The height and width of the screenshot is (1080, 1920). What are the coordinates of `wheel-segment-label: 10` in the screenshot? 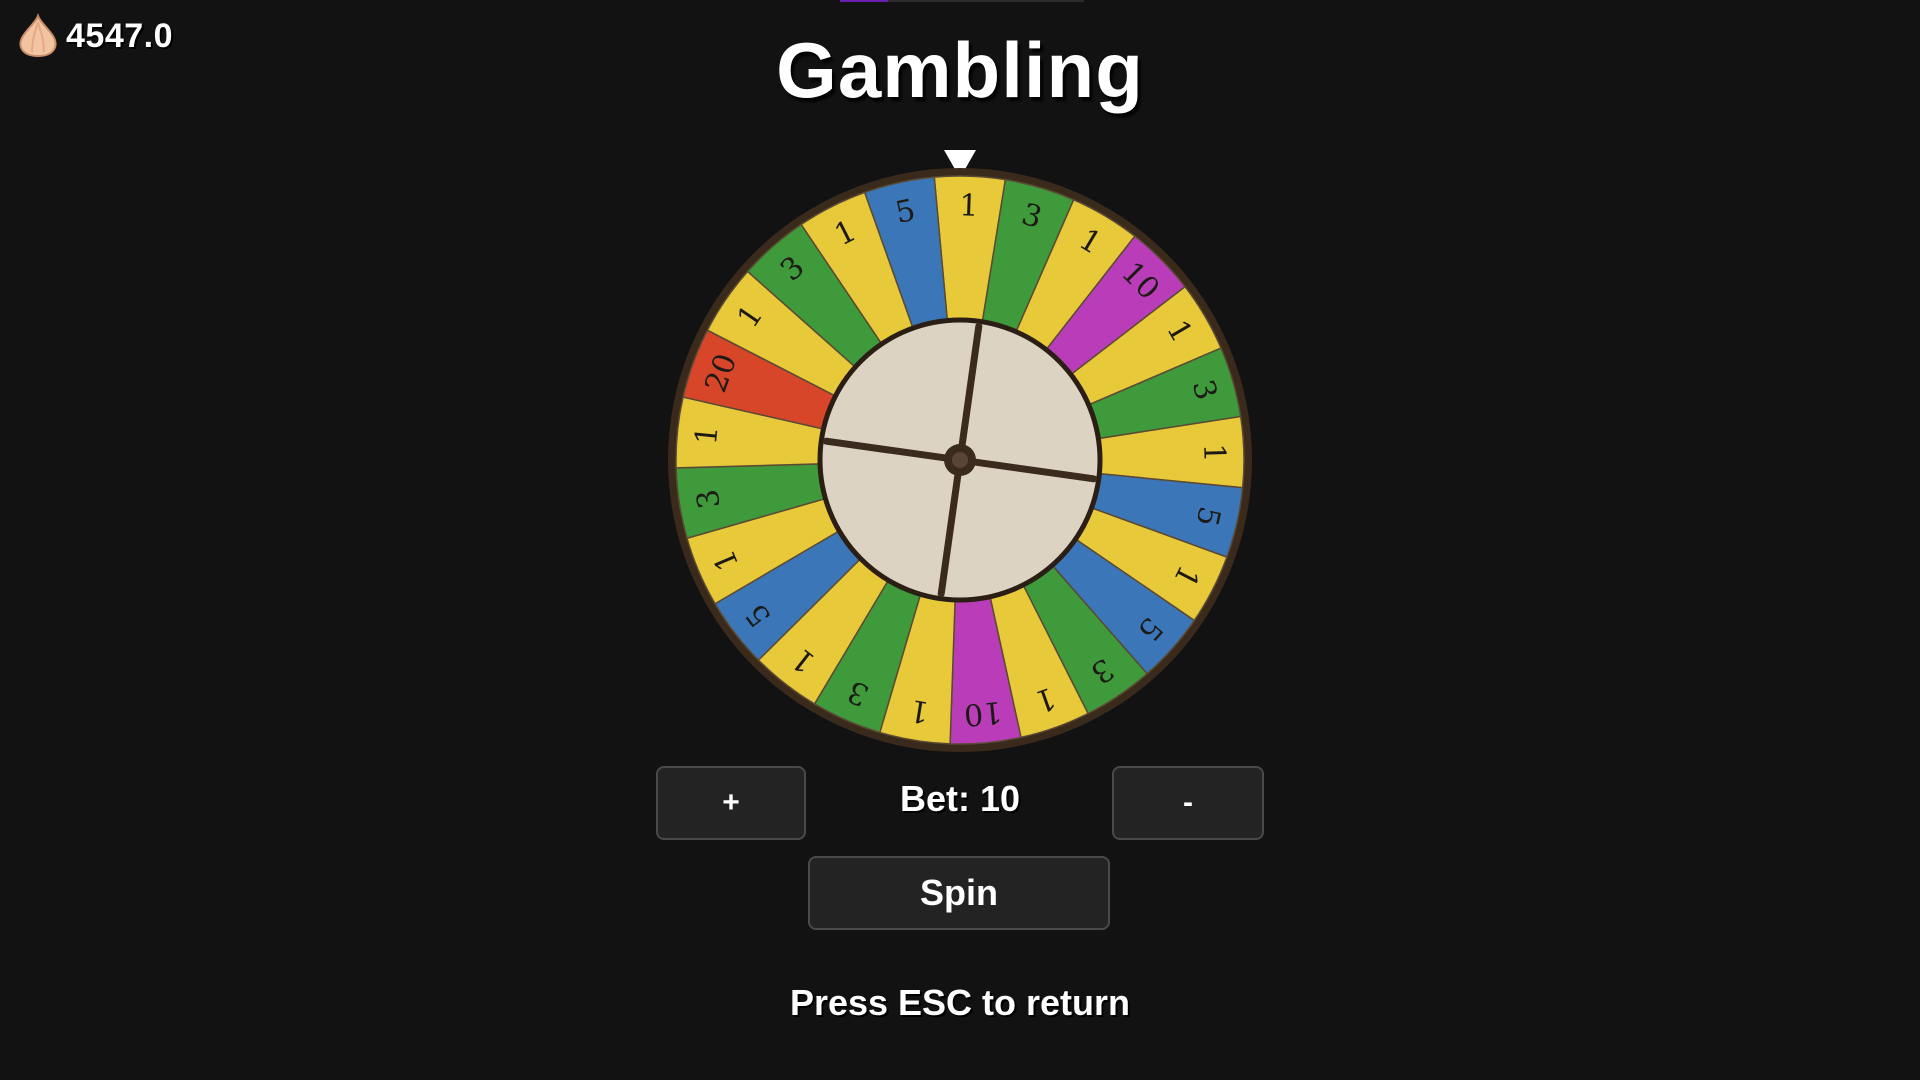 It's located at (982, 713).